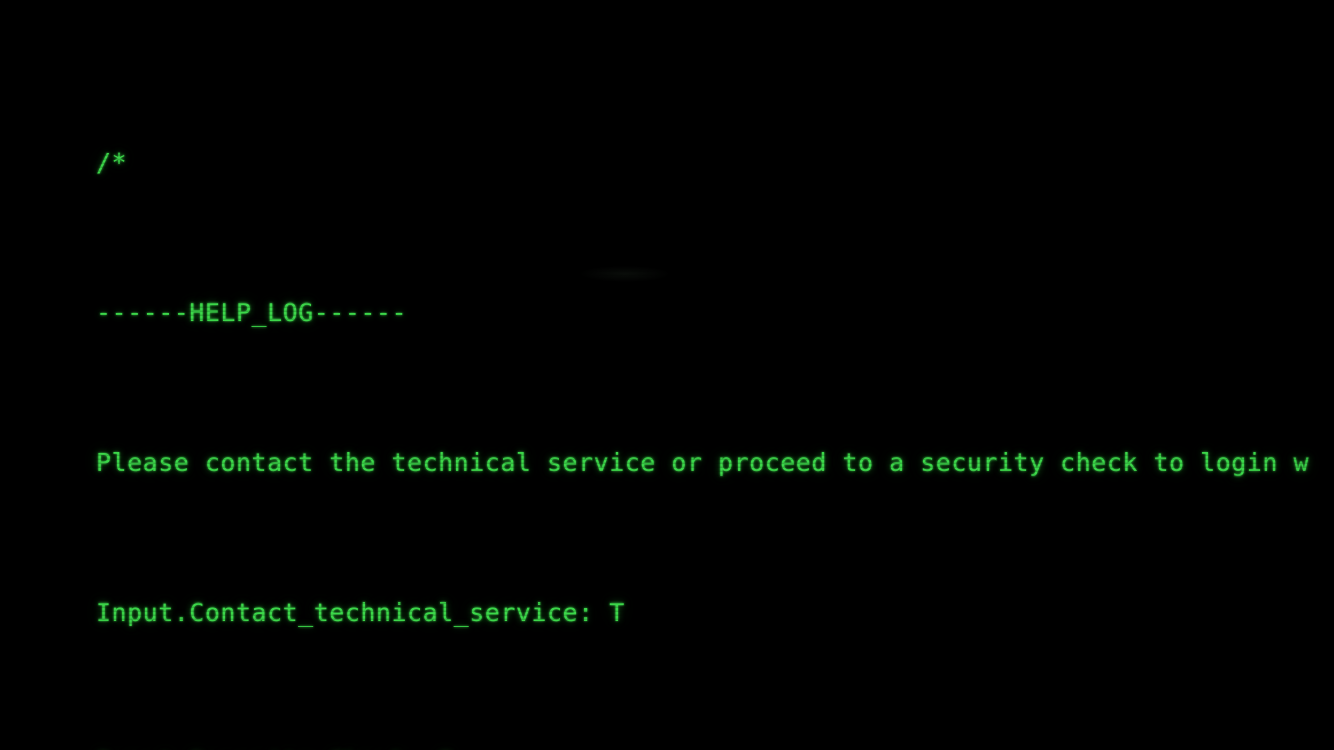  I want to click on help-log-header-line: ------HELP_LOG------, so click(252, 312).